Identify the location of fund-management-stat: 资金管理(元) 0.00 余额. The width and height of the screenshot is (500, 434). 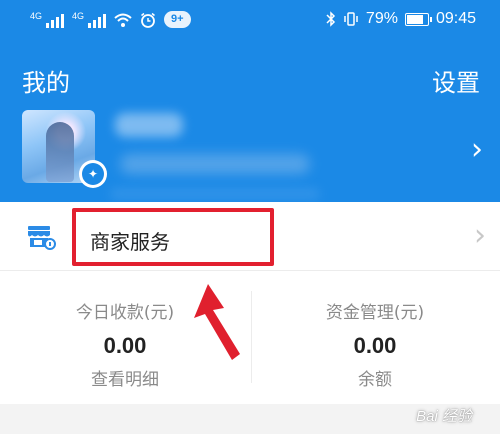
(375, 330).